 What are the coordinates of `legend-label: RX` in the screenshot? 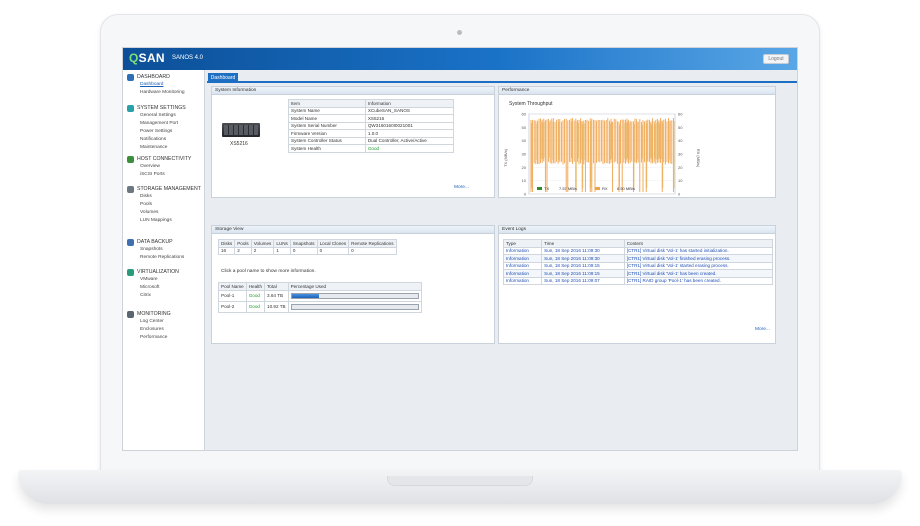 It's located at (605, 188).